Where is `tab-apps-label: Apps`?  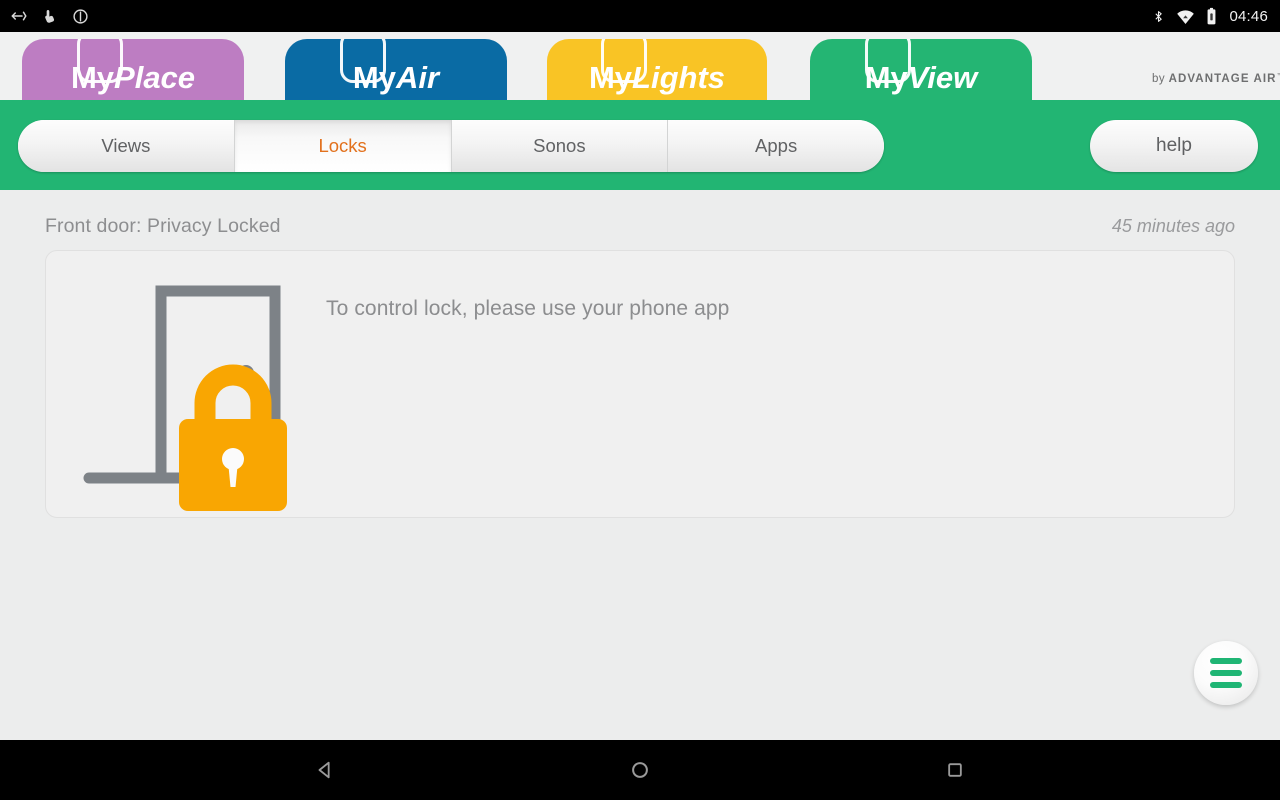
tab-apps-label: Apps is located at coordinates (776, 145).